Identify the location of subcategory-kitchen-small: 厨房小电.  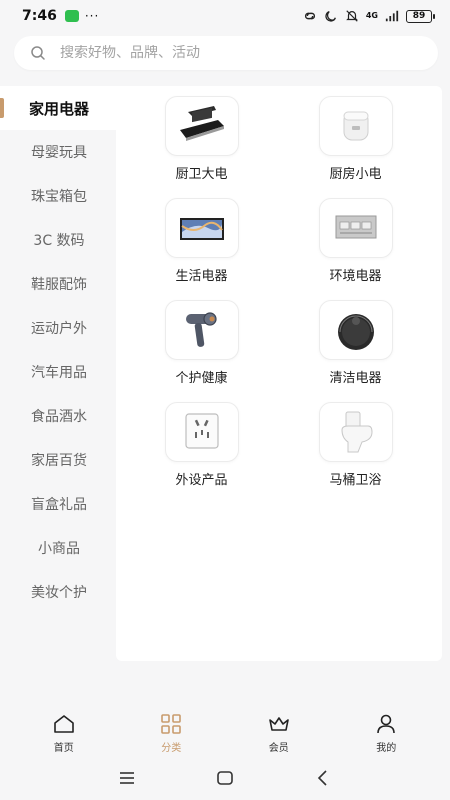
(355, 139).